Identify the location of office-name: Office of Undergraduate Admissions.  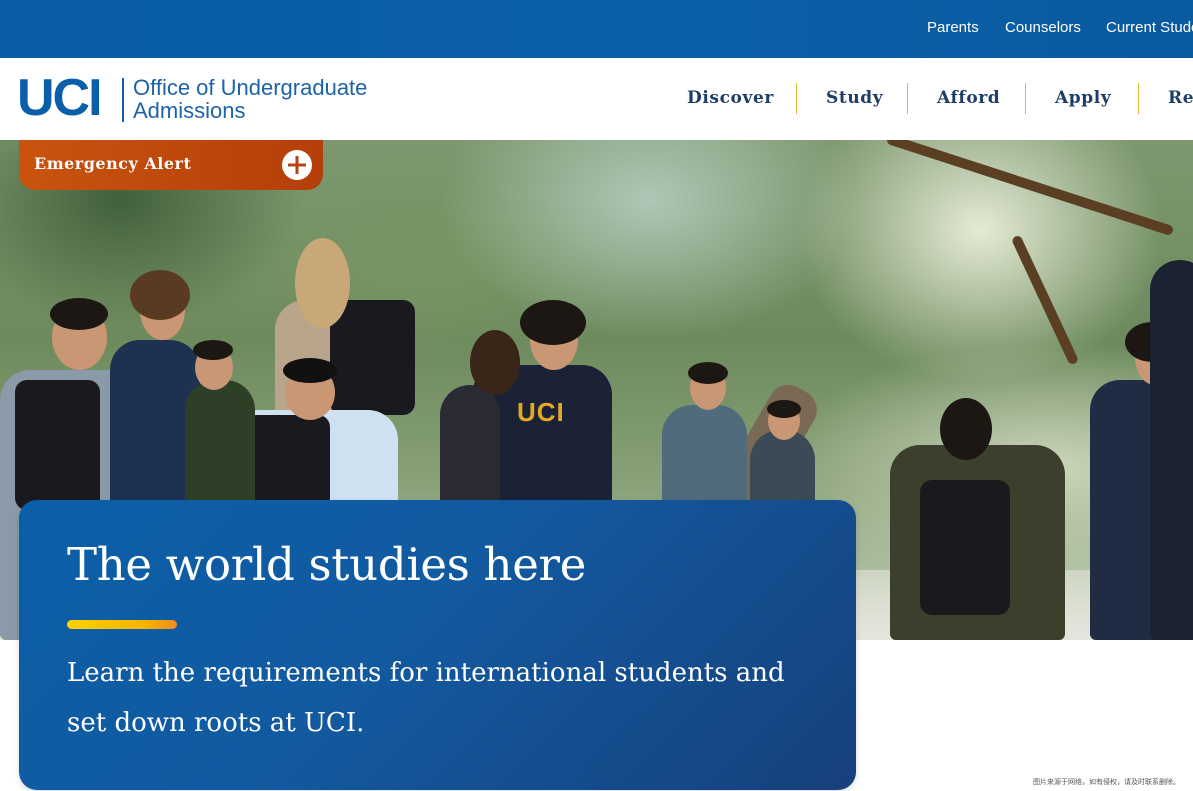
(250, 99).